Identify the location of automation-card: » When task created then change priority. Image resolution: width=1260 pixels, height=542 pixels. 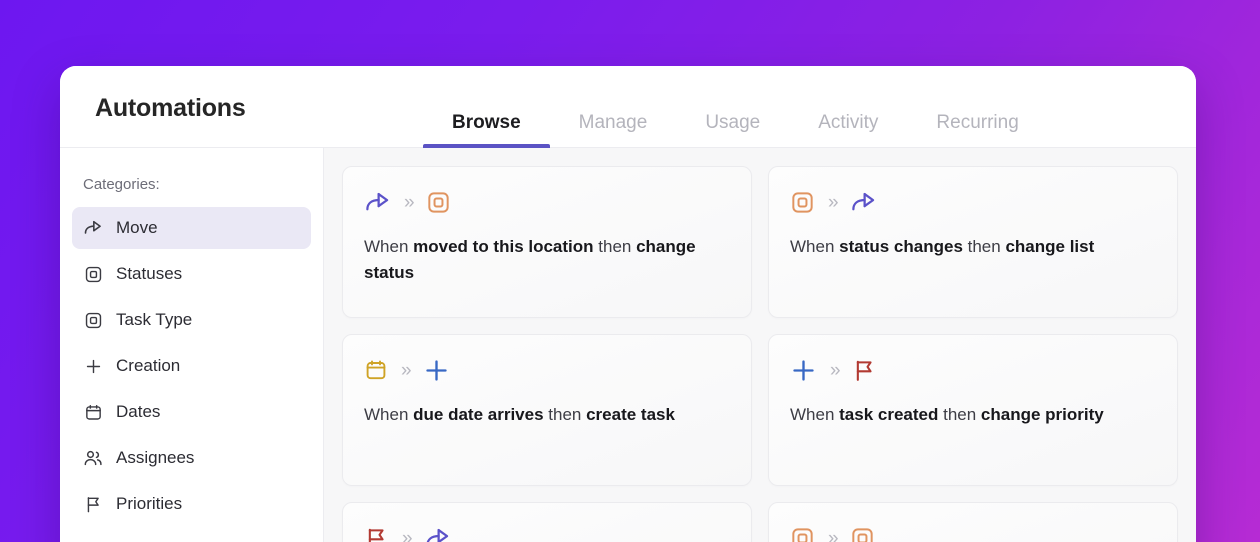
(973, 410).